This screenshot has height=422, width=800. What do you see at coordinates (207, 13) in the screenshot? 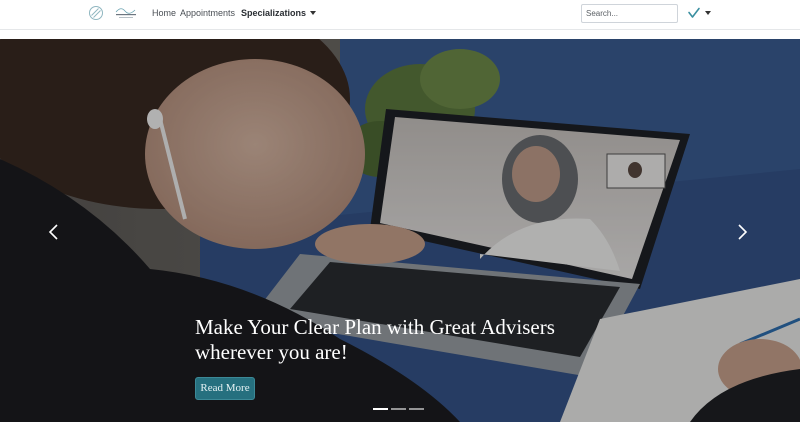
I see `nav-appointments-link: Appointments` at bounding box center [207, 13].